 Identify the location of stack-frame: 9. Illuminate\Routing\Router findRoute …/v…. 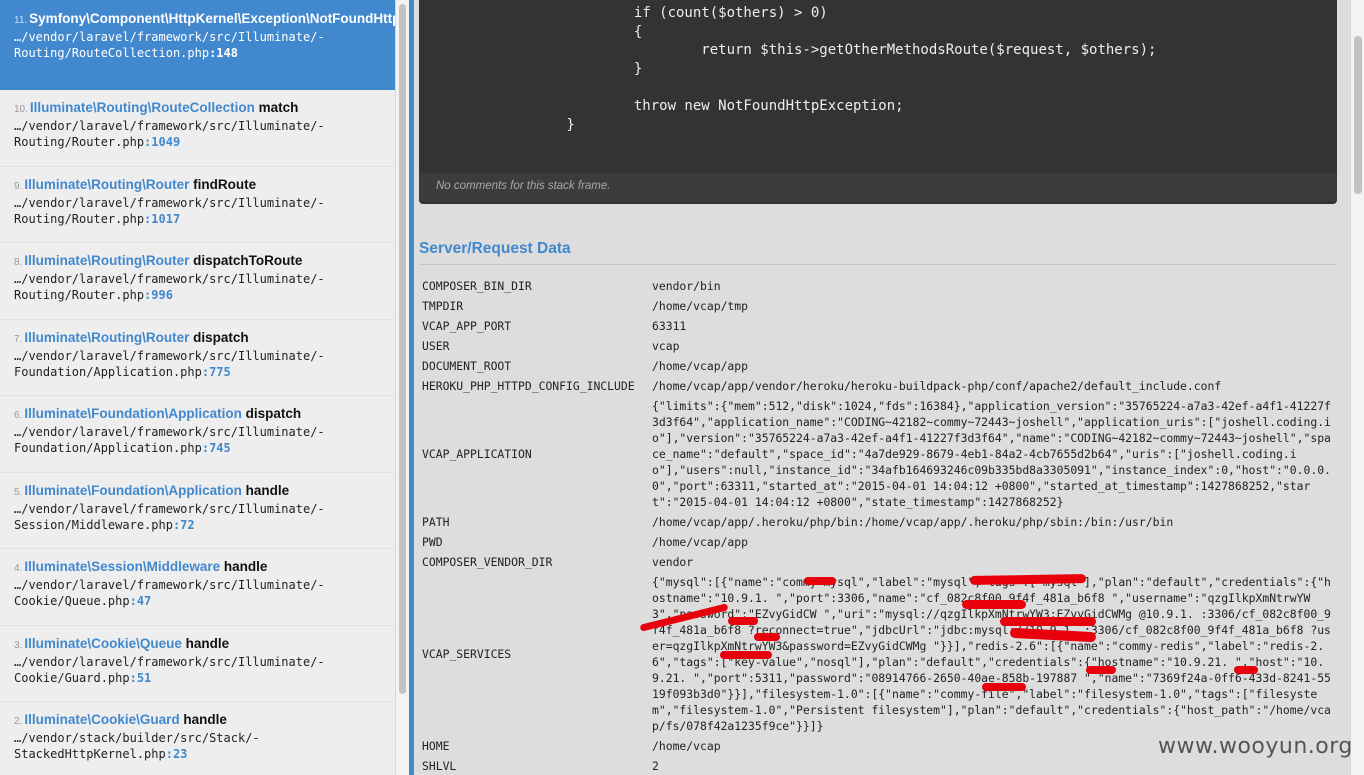
(197, 205).